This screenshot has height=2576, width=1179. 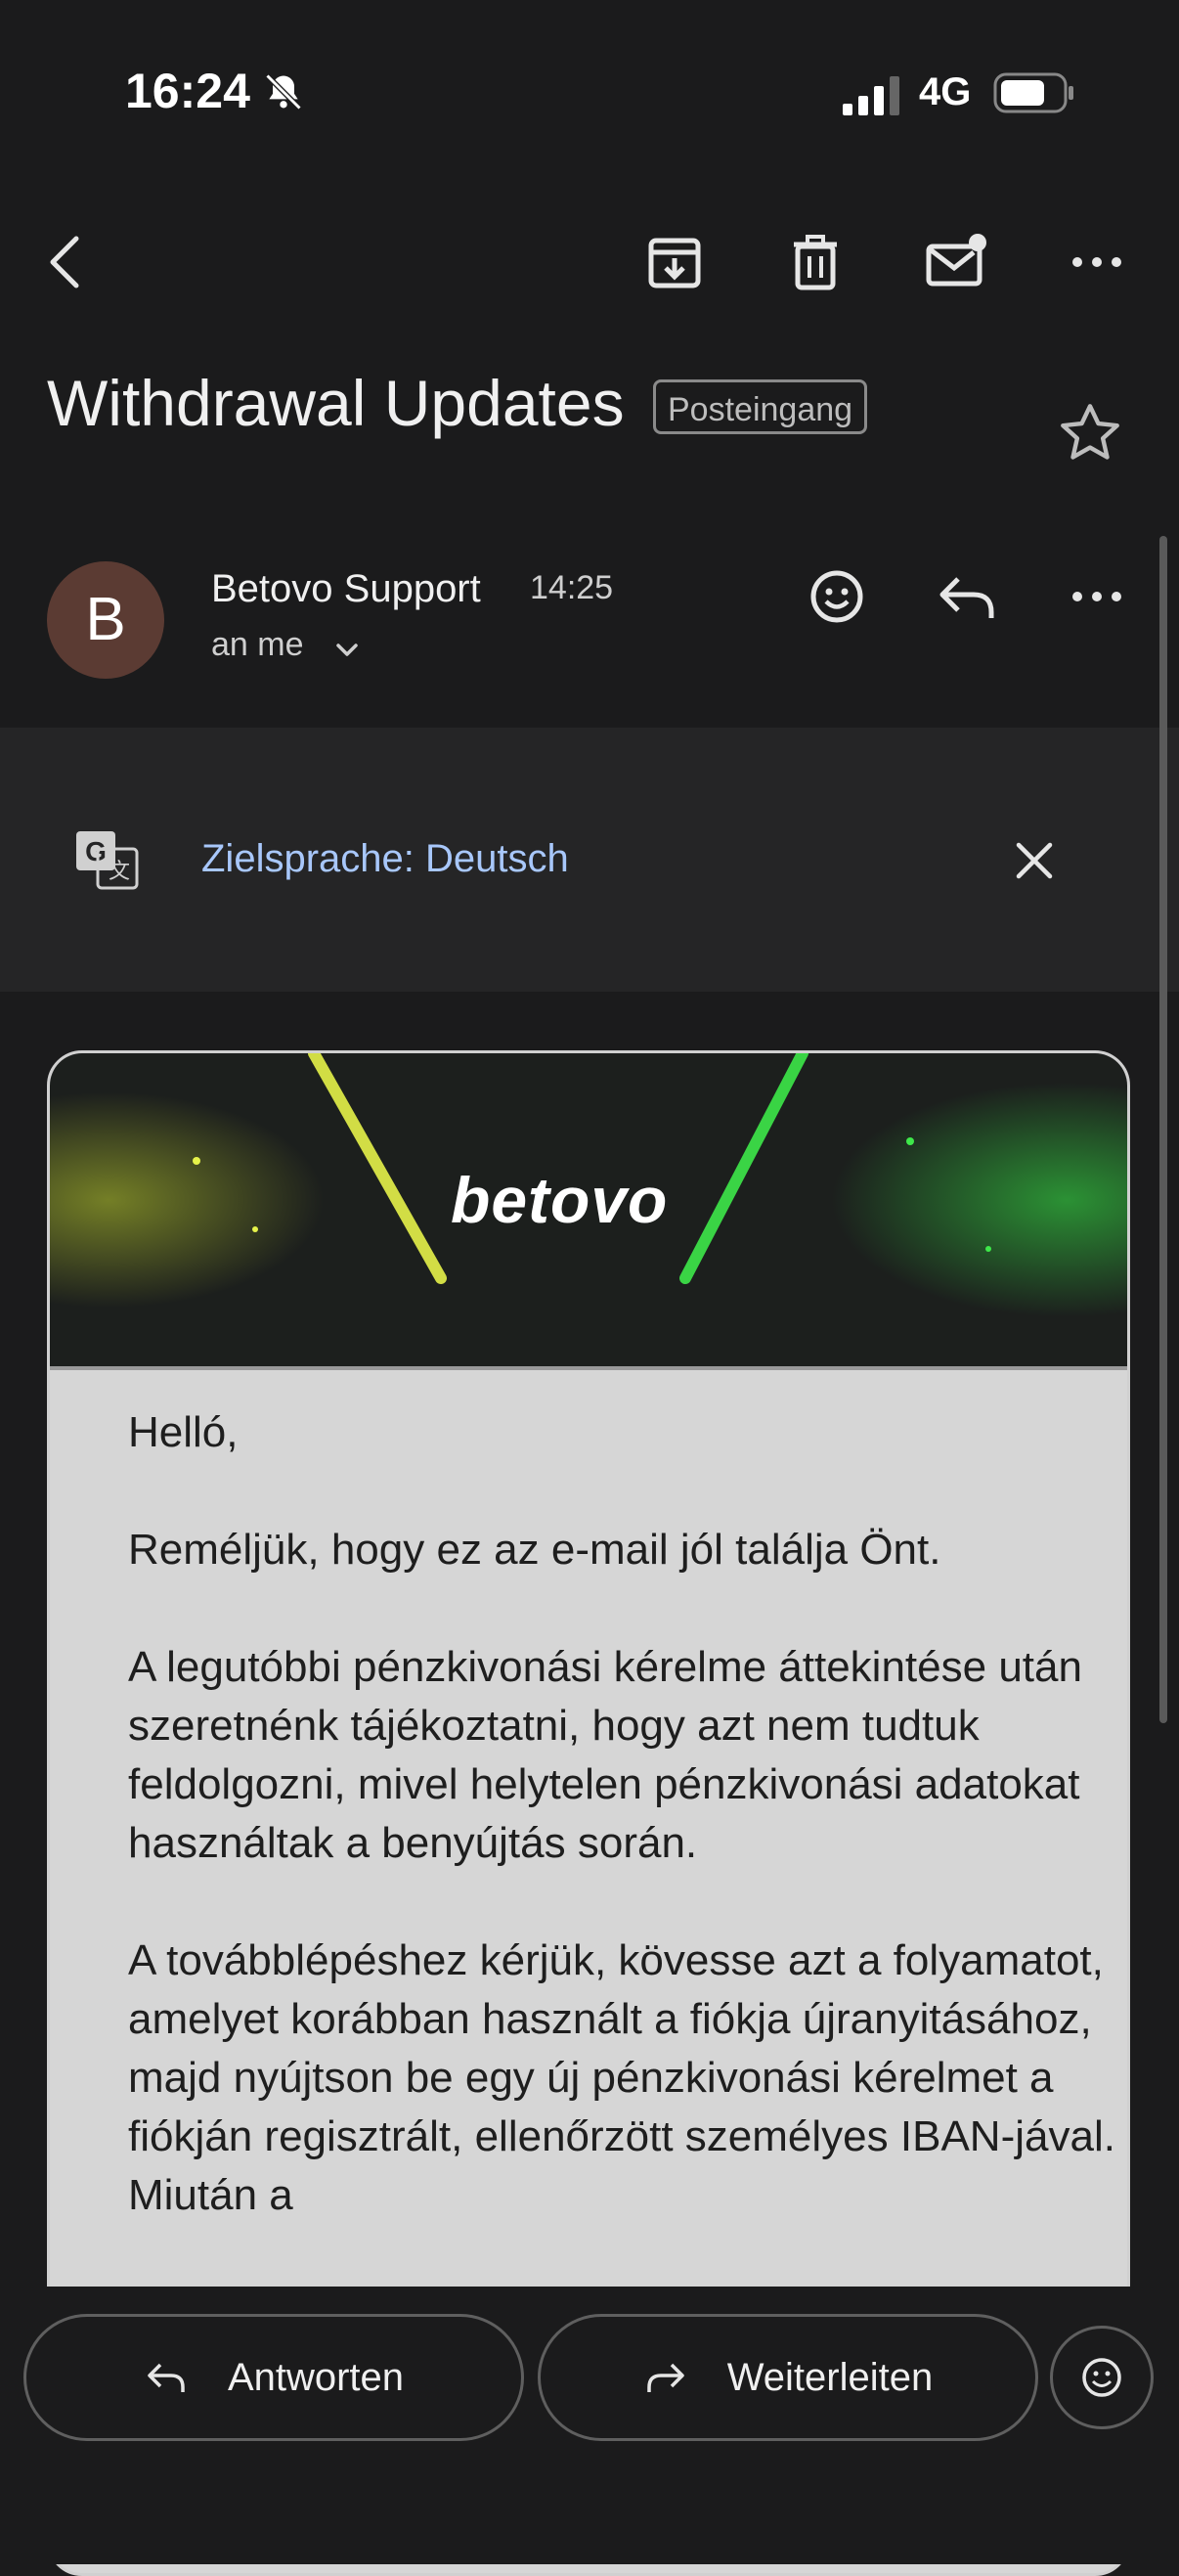 I want to click on archive-icon, so click(x=674, y=262).